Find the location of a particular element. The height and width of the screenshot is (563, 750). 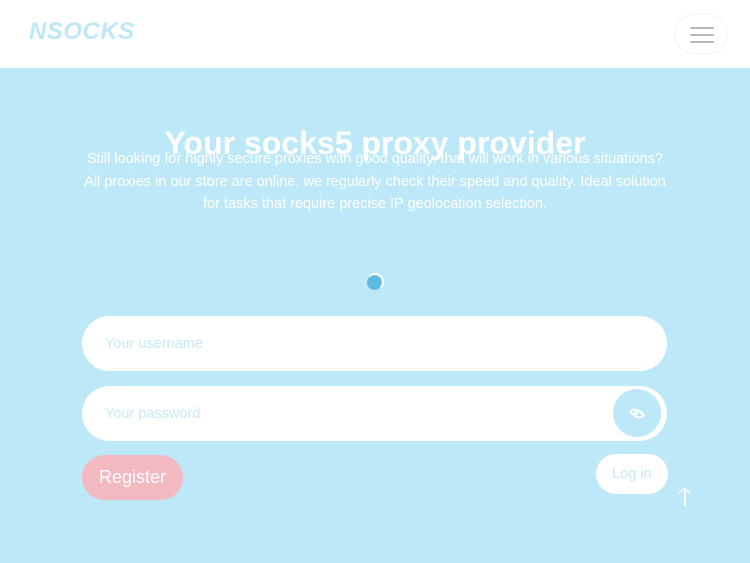

site-header: NSOCKS is located at coordinates (375, 34).